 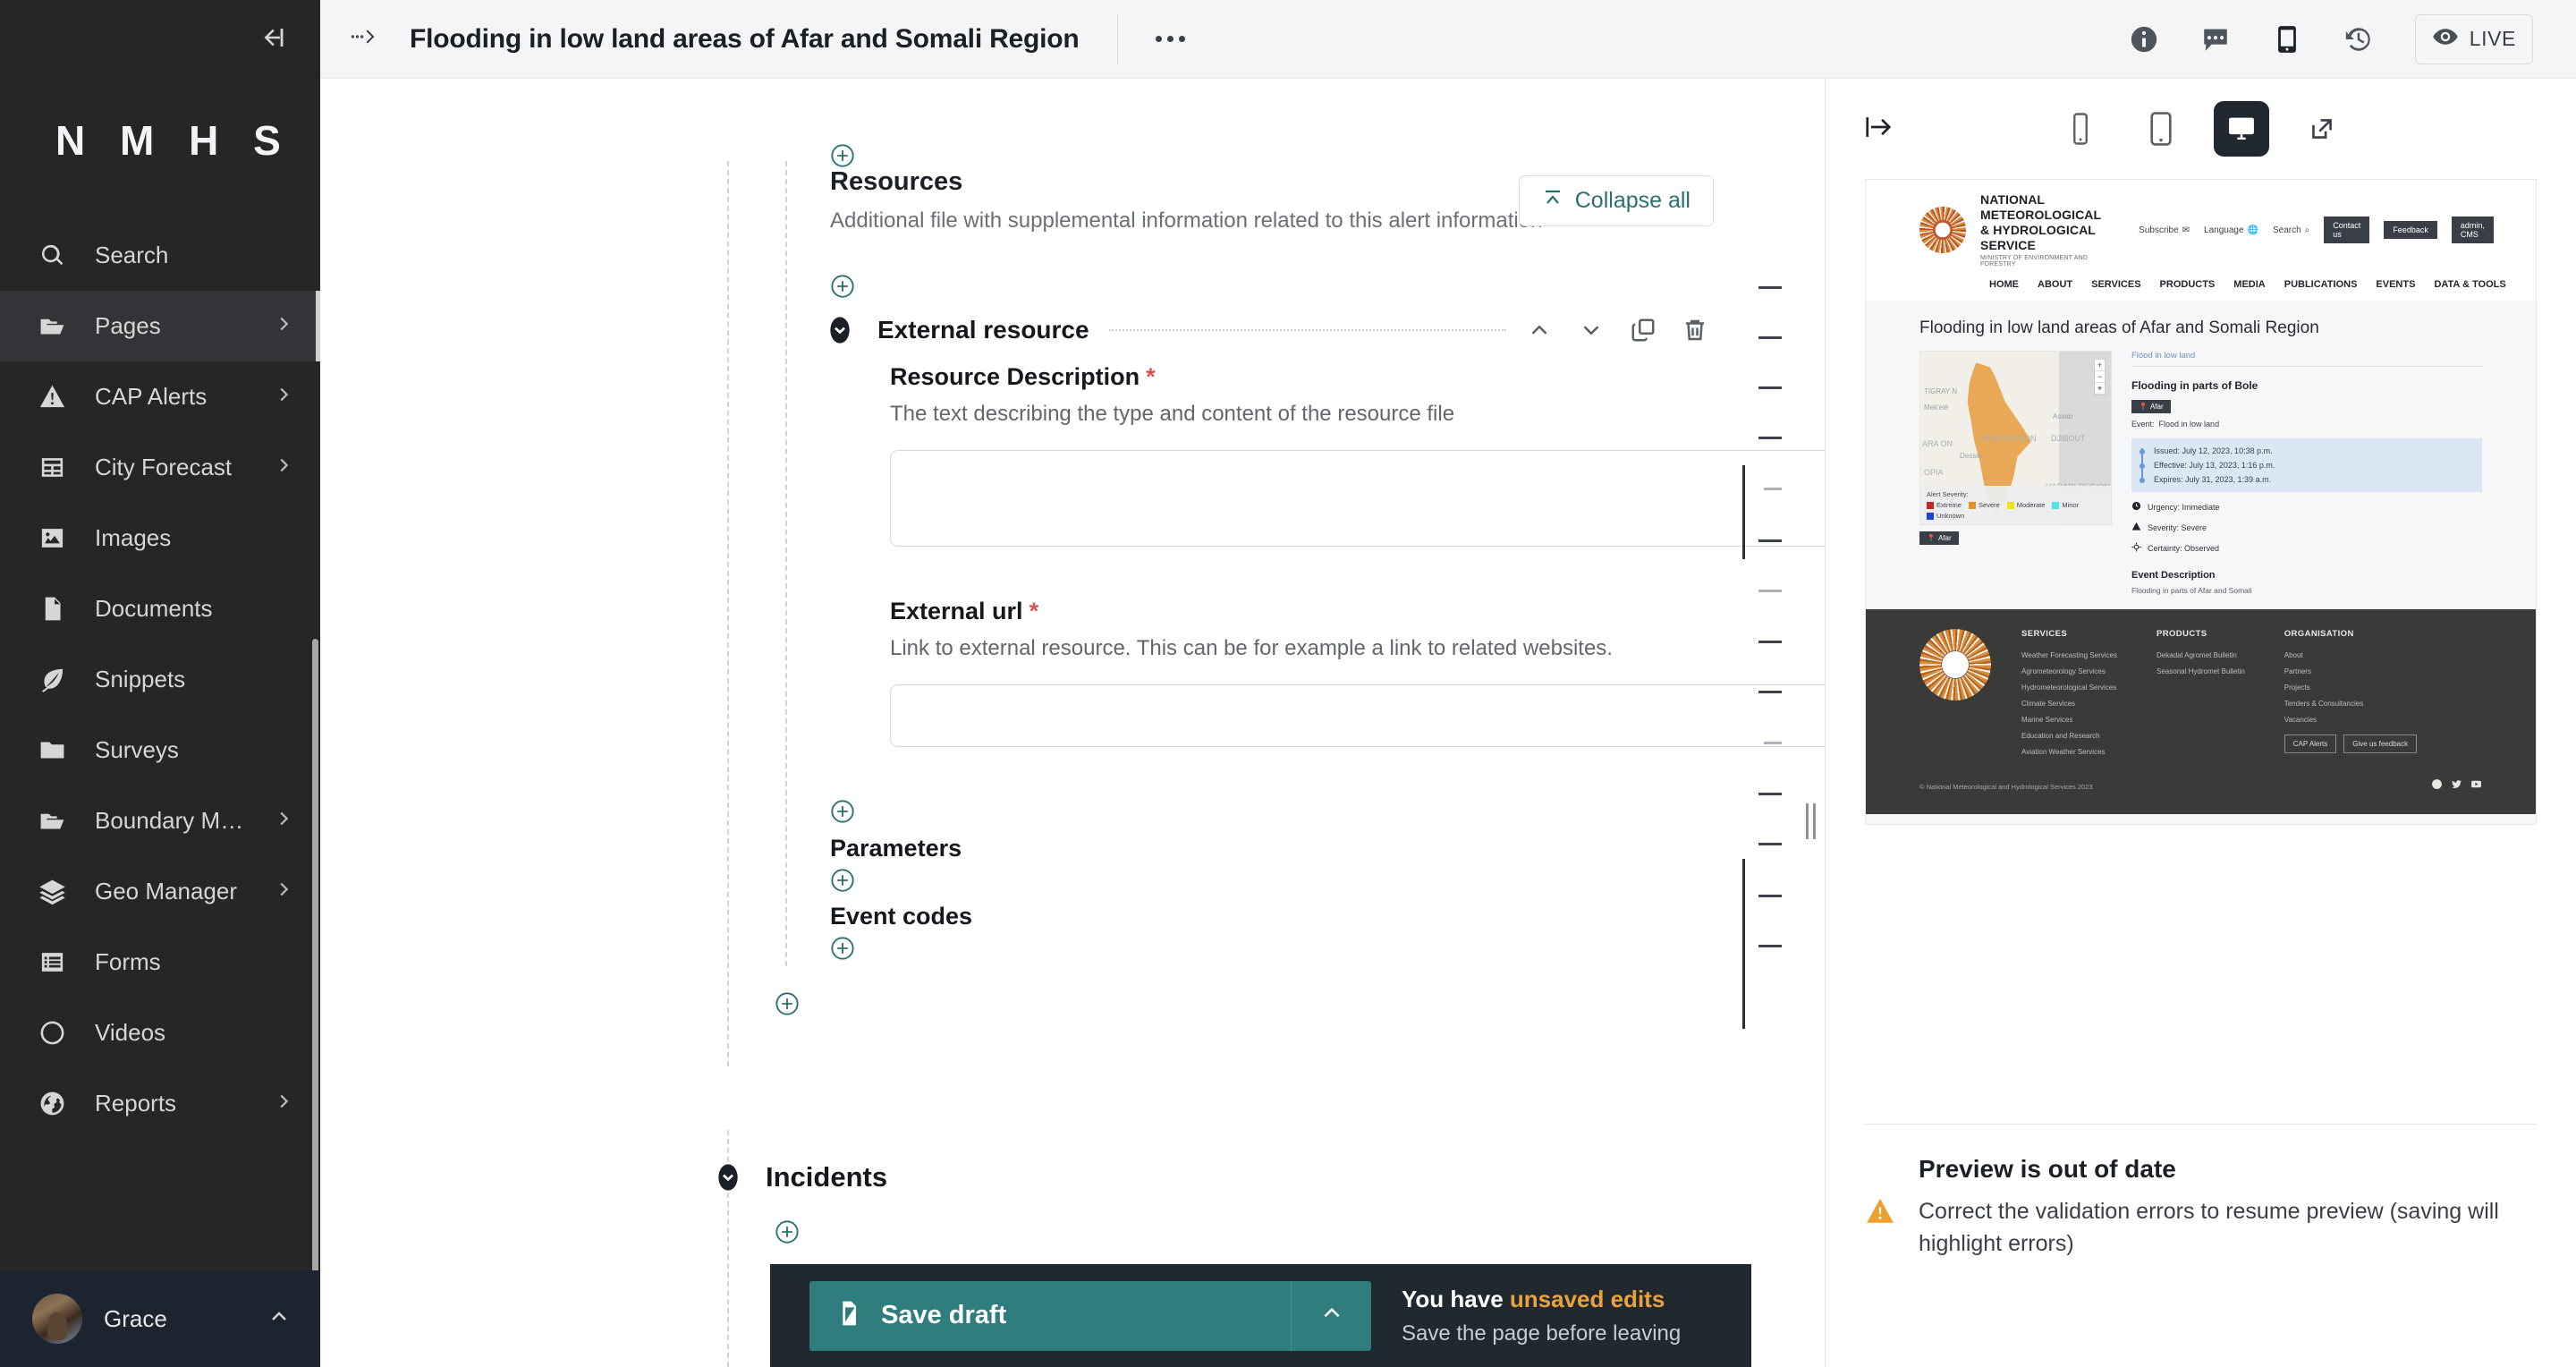 I want to click on sidebar-item-videos: Videos, so click(x=160, y=1033).